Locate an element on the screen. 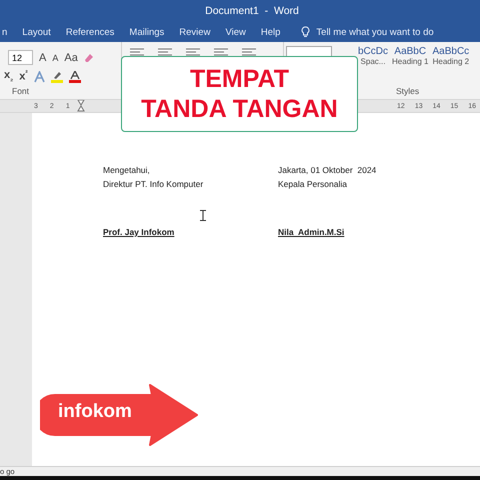  caption-text: TEMPAT is located at coordinates (240, 79).